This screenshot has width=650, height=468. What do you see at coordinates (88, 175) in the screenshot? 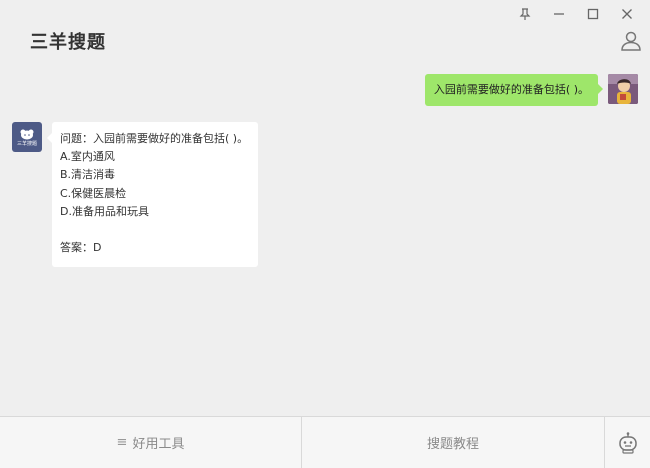
I see `option-b: B.清洁消毒` at bounding box center [88, 175].